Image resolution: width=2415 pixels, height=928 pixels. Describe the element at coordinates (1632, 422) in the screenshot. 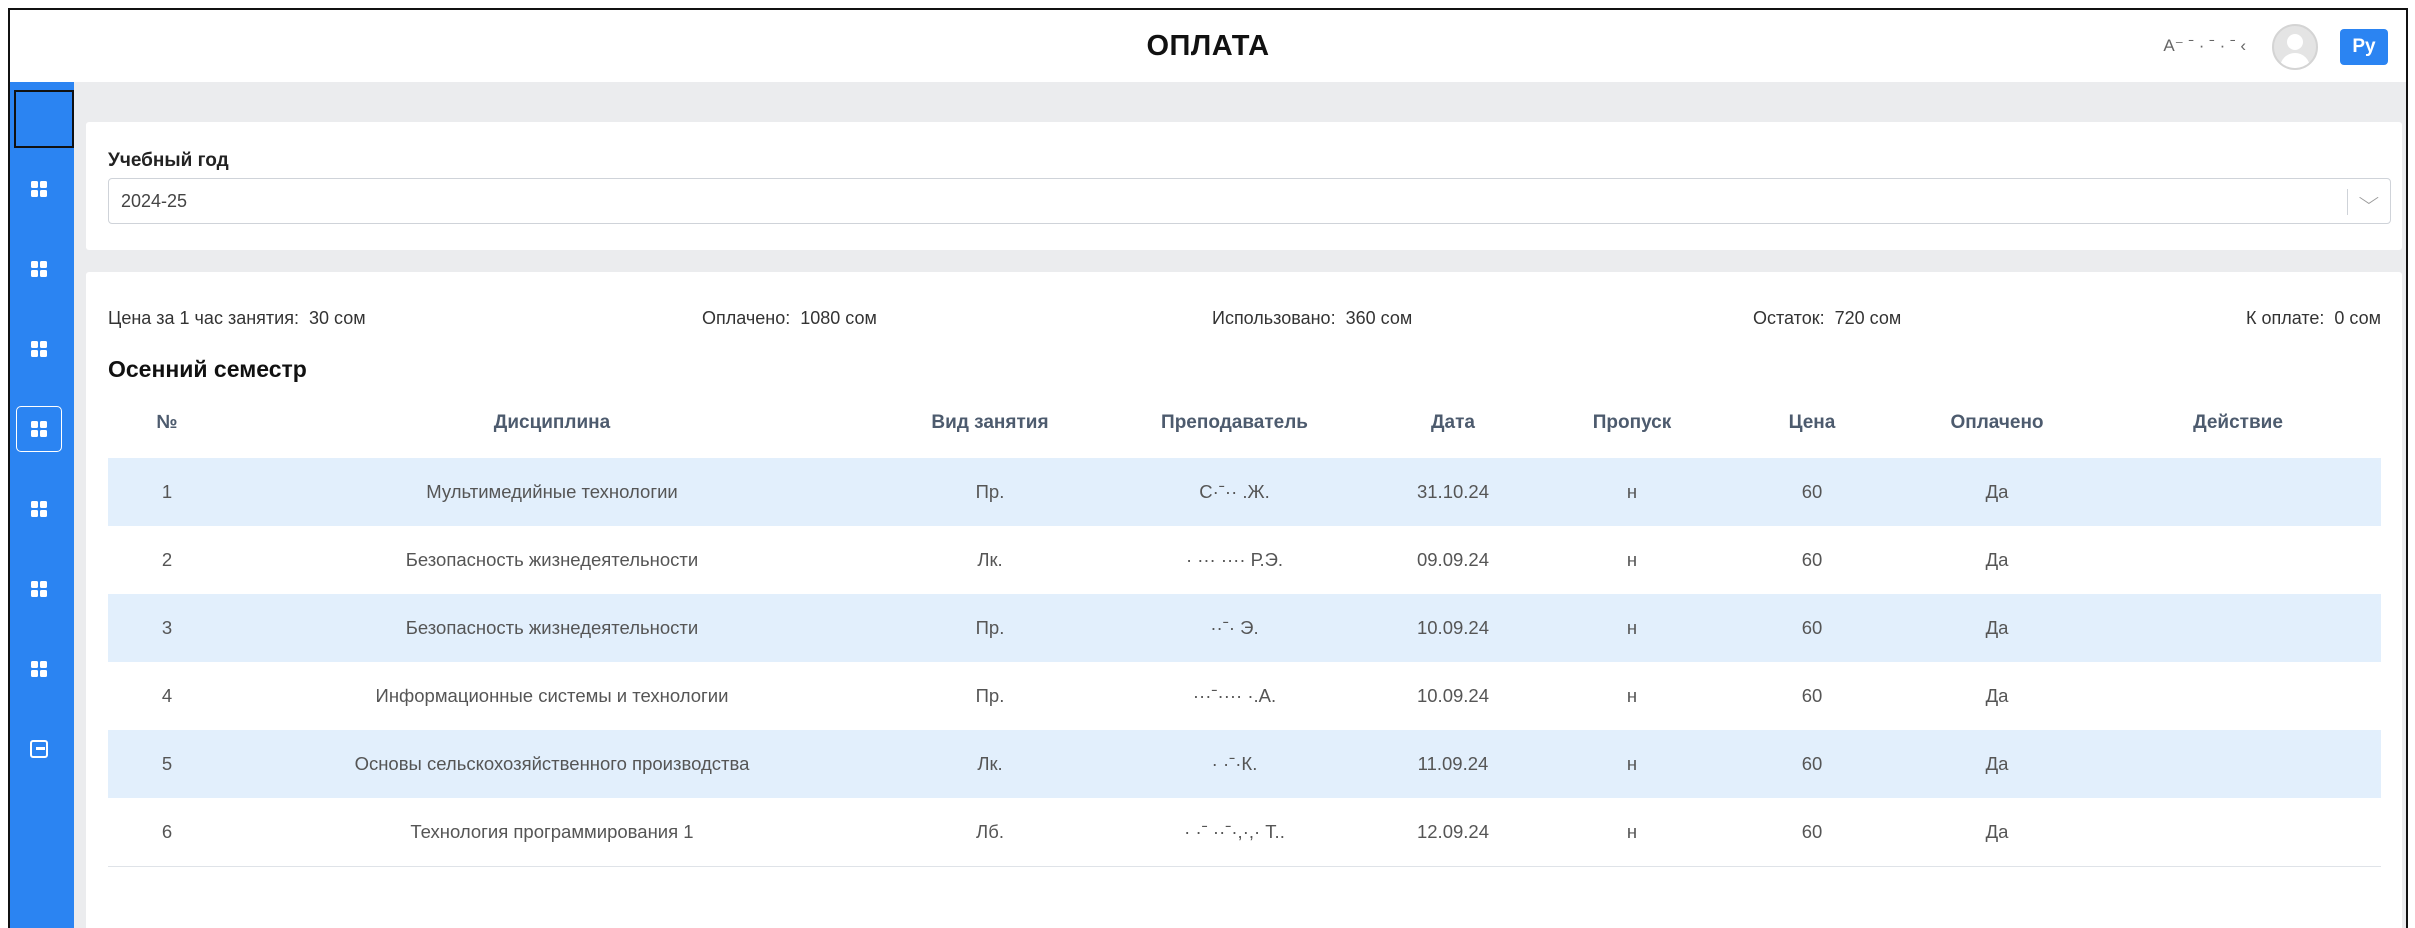

I see `col-header-absence: Пропуск` at that location.